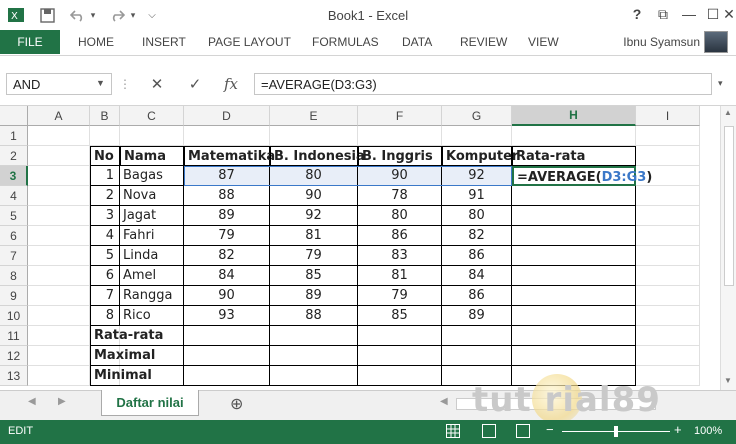 This screenshot has height=444, width=736. Describe the element at coordinates (543, 42) in the screenshot. I see `tab-view: VIEW` at that location.